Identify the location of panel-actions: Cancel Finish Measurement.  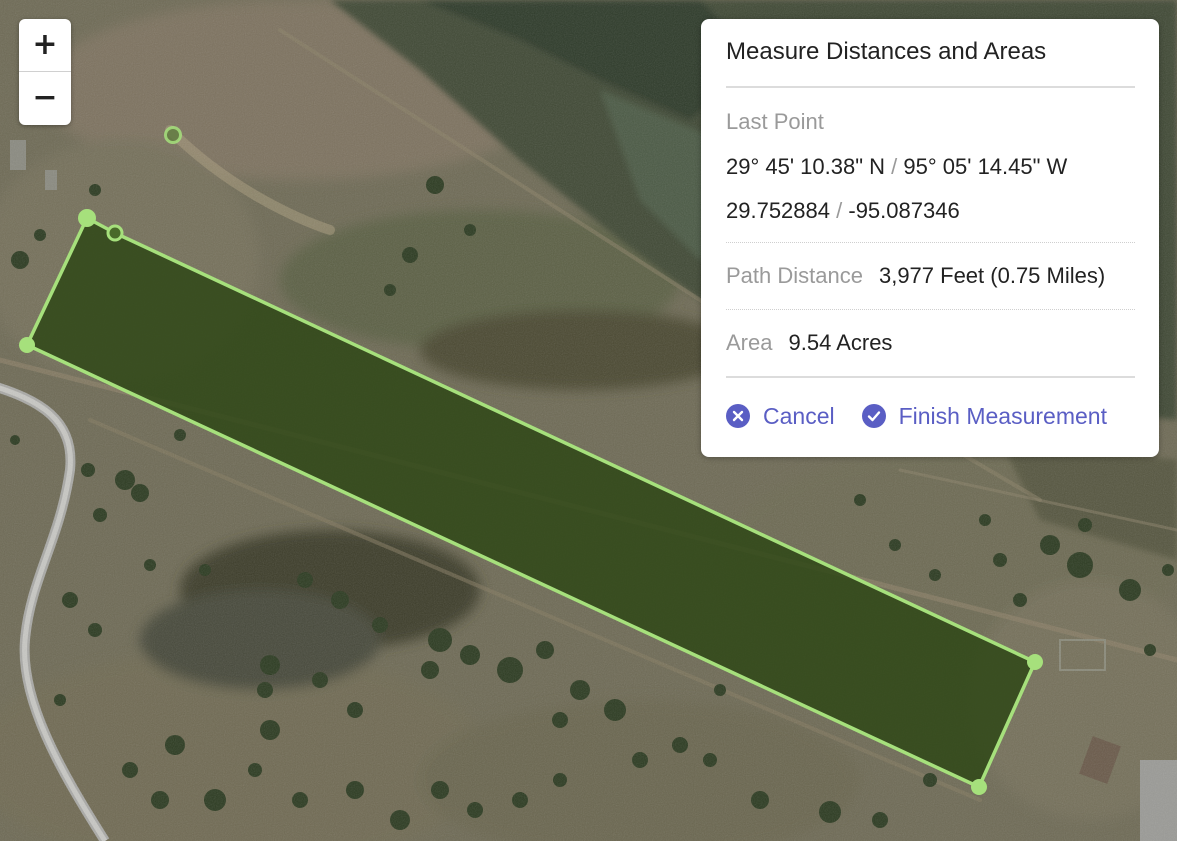
(930, 416).